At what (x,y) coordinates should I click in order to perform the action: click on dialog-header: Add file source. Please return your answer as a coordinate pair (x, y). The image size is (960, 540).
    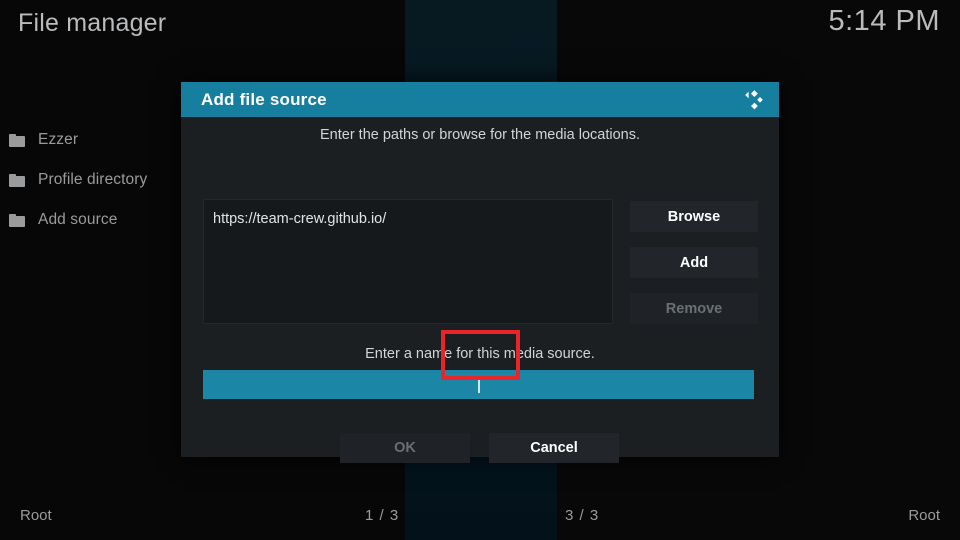
    Looking at the image, I should click on (480, 99).